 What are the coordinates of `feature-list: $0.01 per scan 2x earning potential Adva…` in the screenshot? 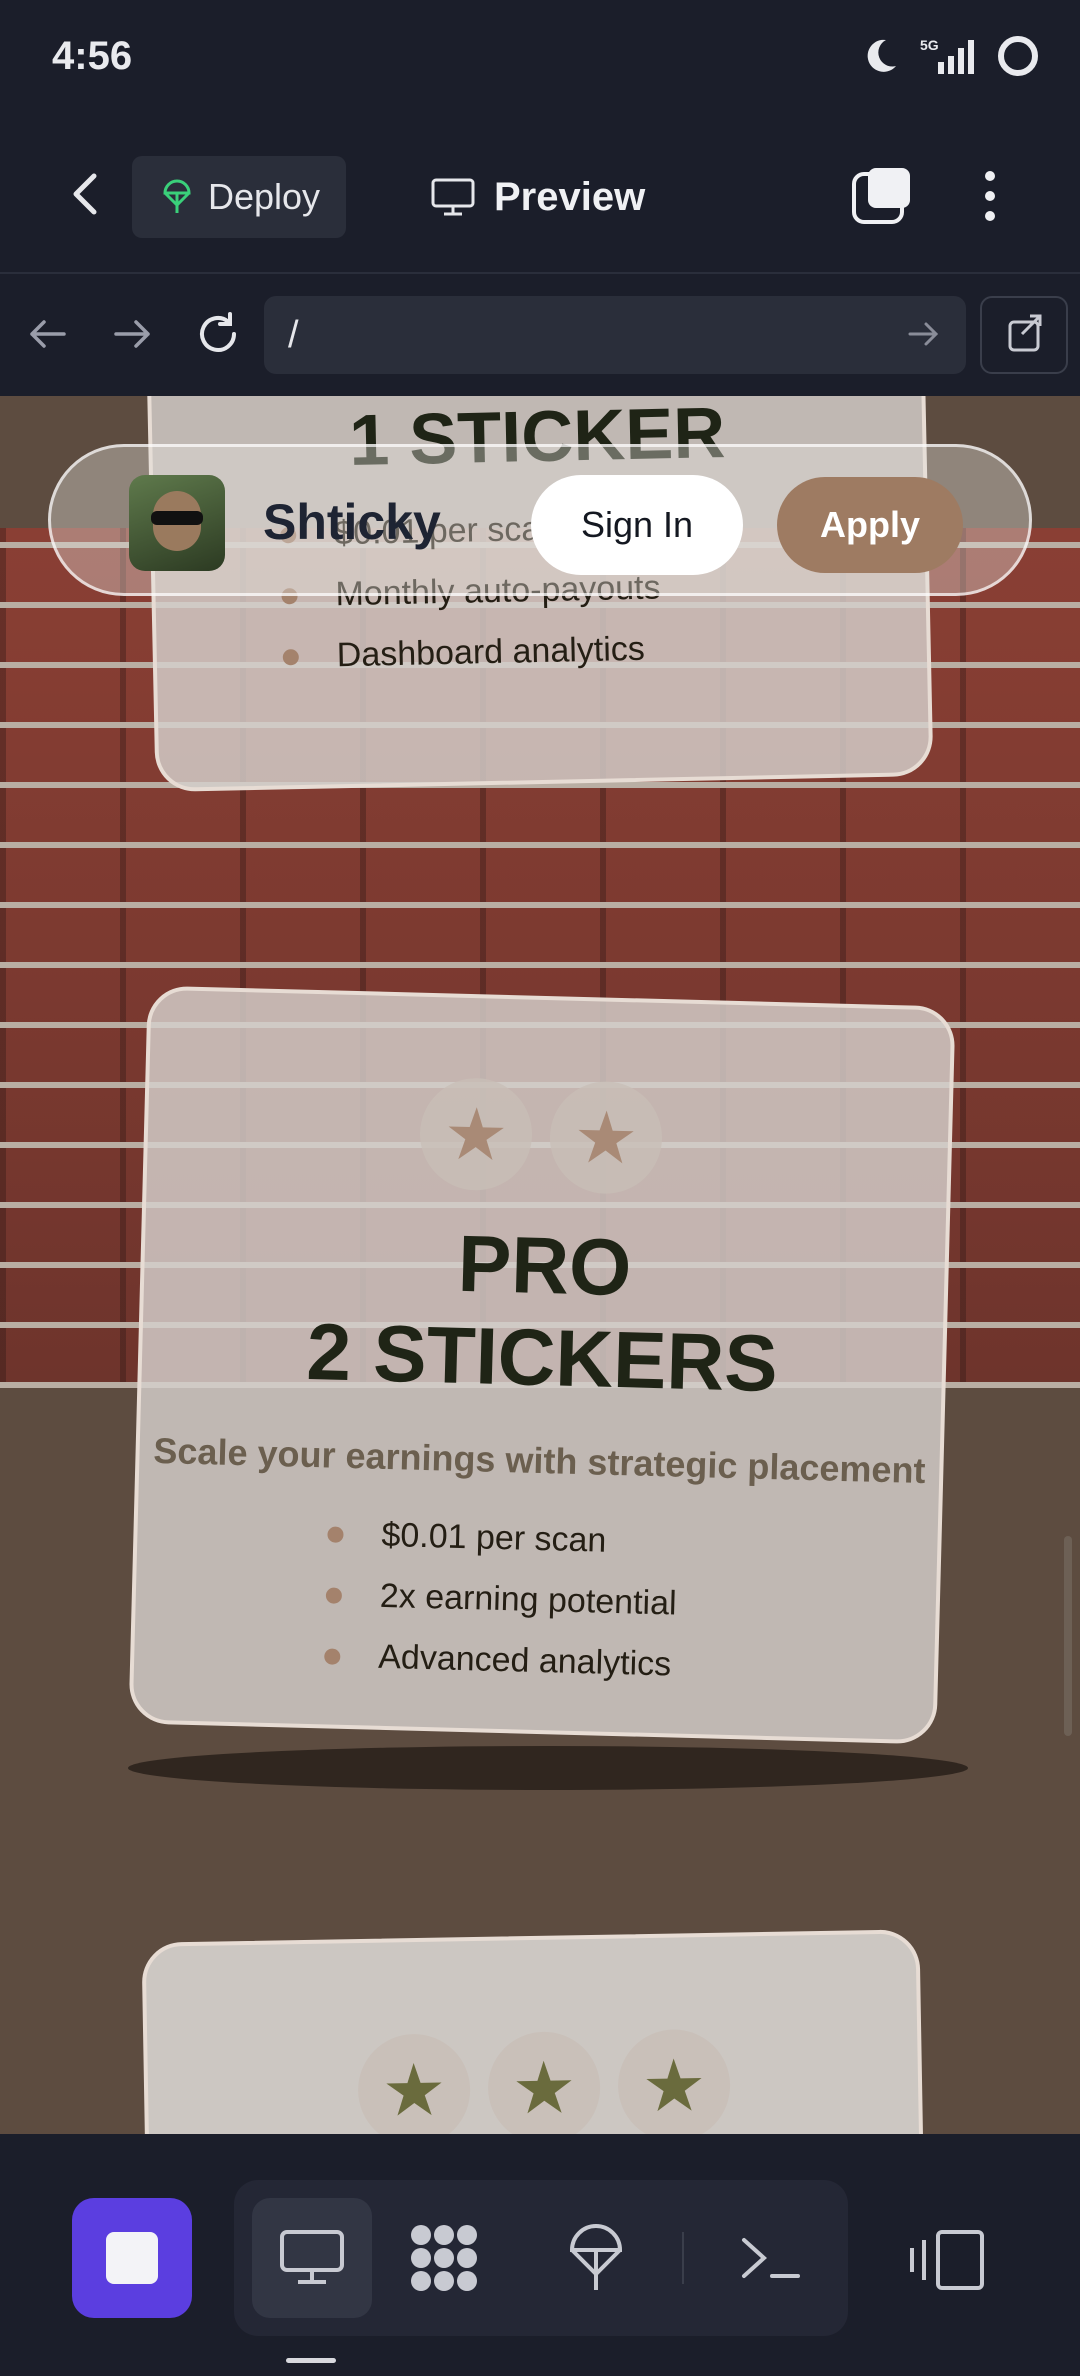 It's located at (500, 1610).